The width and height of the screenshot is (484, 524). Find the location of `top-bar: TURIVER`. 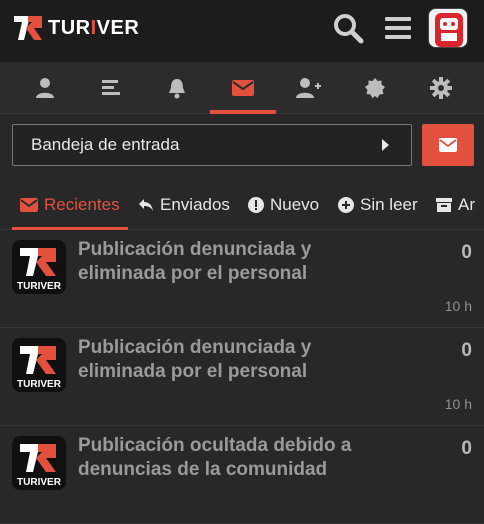

top-bar: TURIVER is located at coordinates (242, 31).